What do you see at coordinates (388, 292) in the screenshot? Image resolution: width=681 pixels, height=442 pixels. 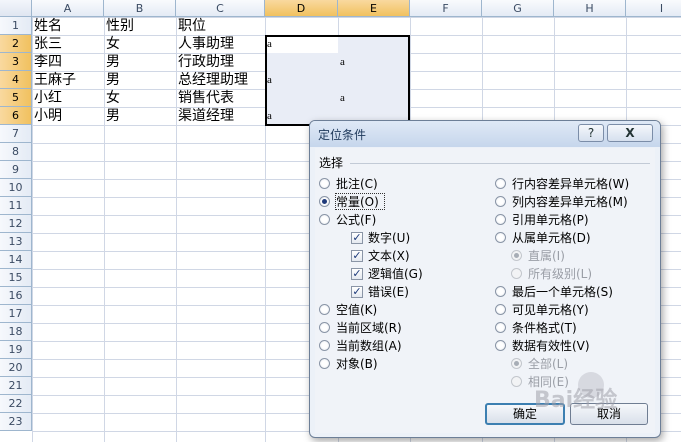 I see `check-errors-label: 错误(E)` at bounding box center [388, 292].